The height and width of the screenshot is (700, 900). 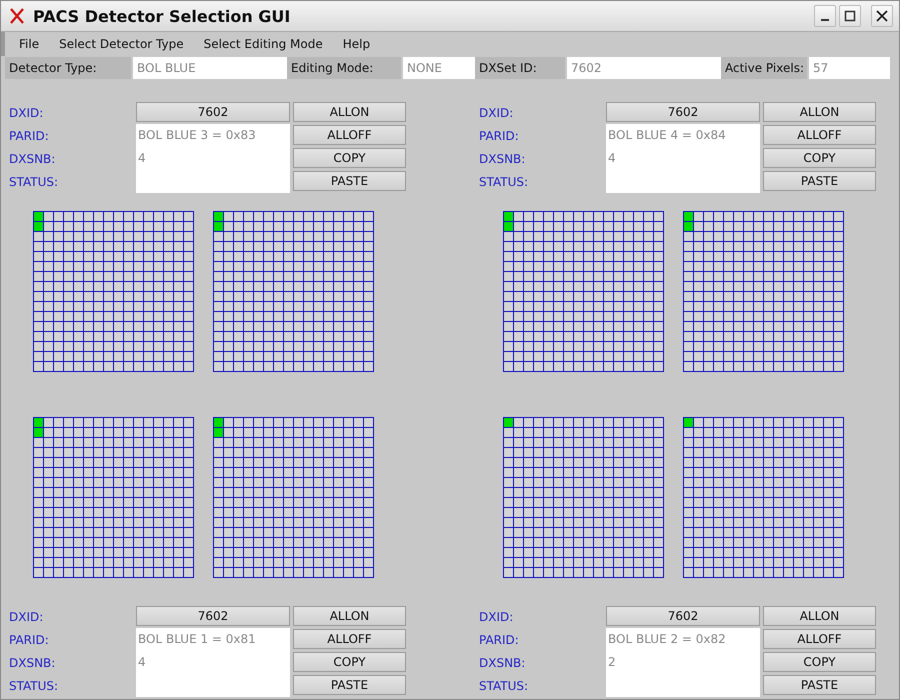 What do you see at coordinates (197, 639) in the screenshot?
I see `parid-value: BOL BLUE 1 = 0x81` at bounding box center [197, 639].